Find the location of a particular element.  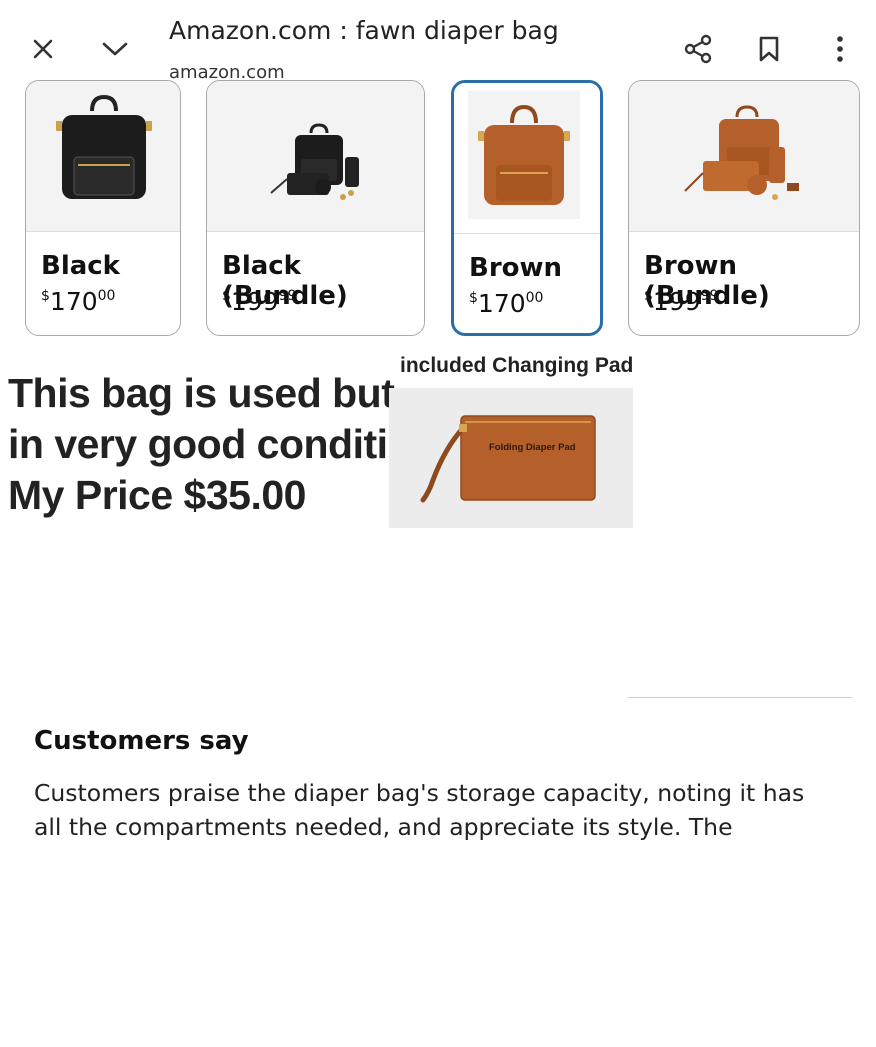

customers-say-heading: Customers say is located at coordinates (141, 741).